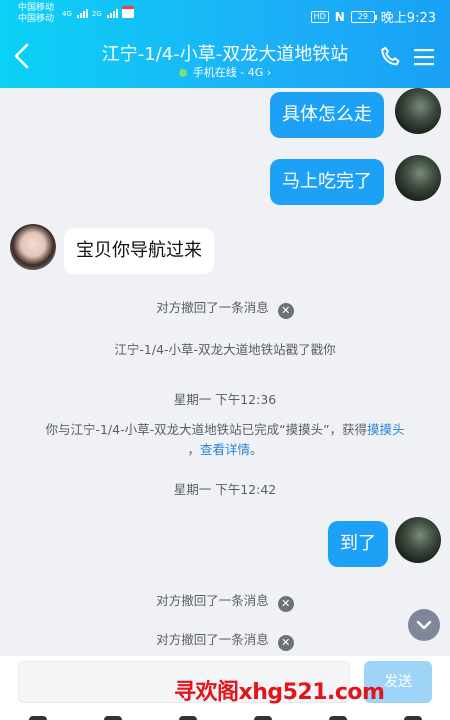 The height and width of the screenshot is (720, 450). What do you see at coordinates (225, 53) in the screenshot?
I see `chat-title: 江宁-1/4-小草-双龙大道地铁站` at bounding box center [225, 53].